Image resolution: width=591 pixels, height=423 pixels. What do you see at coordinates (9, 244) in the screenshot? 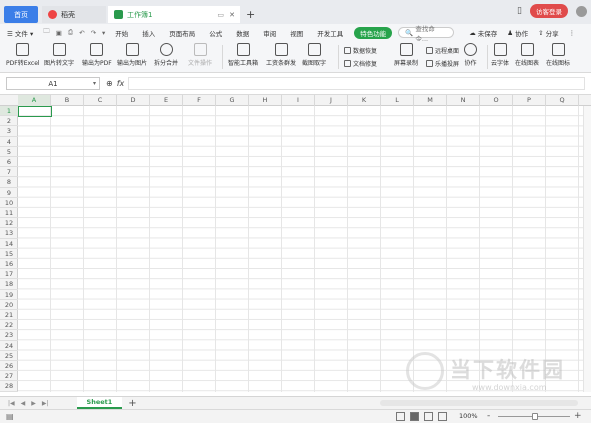
I see `row-header: 14` at bounding box center [9, 244].